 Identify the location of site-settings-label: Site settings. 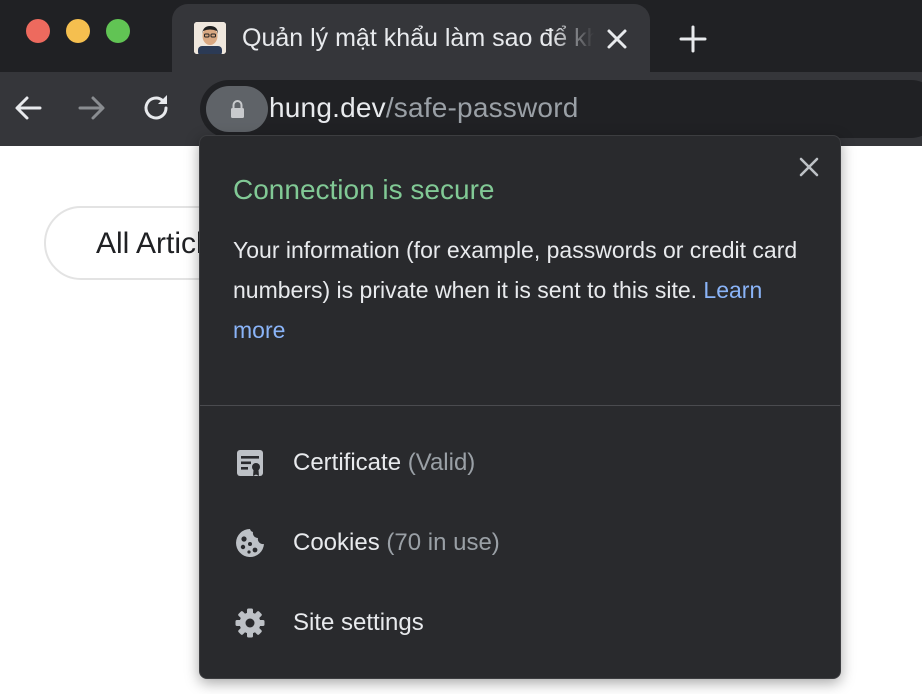
(358, 623).